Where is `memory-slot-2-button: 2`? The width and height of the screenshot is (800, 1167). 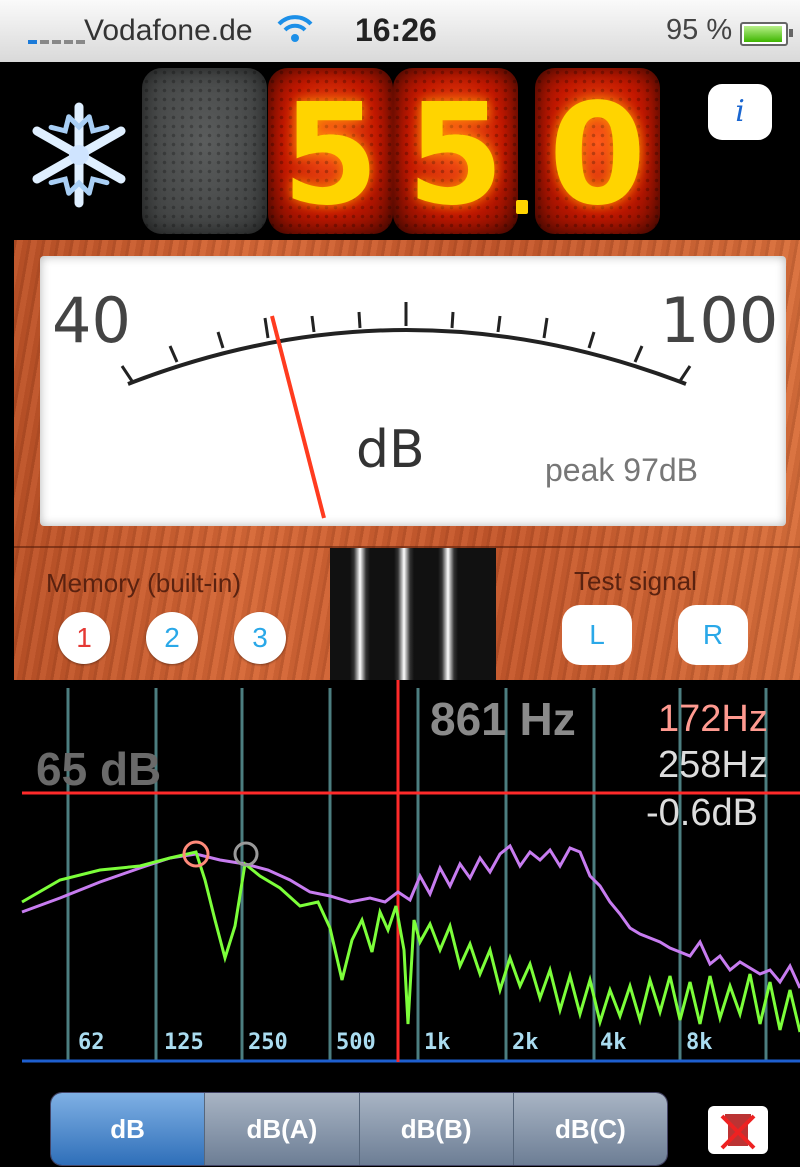 memory-slot-2-button: 2 is located at coordinates (172, 638).